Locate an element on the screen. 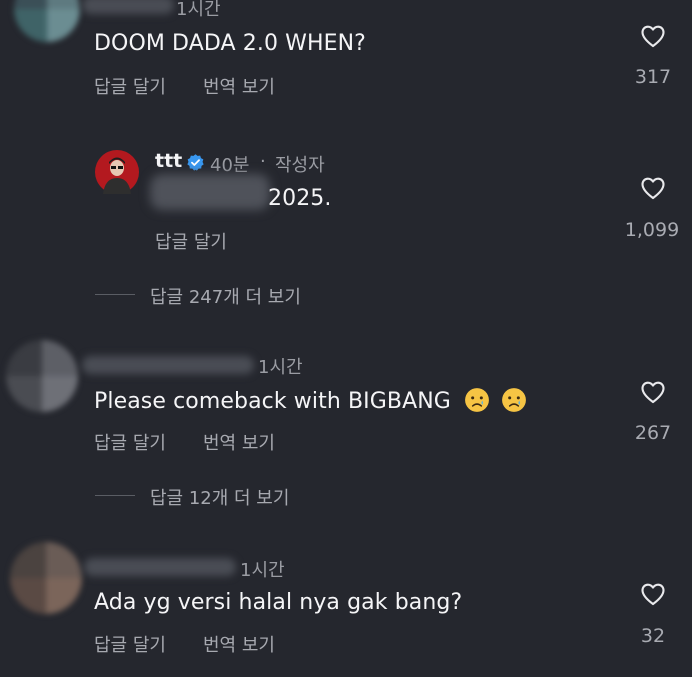  username: ttt is located at coordinates (168, 161).